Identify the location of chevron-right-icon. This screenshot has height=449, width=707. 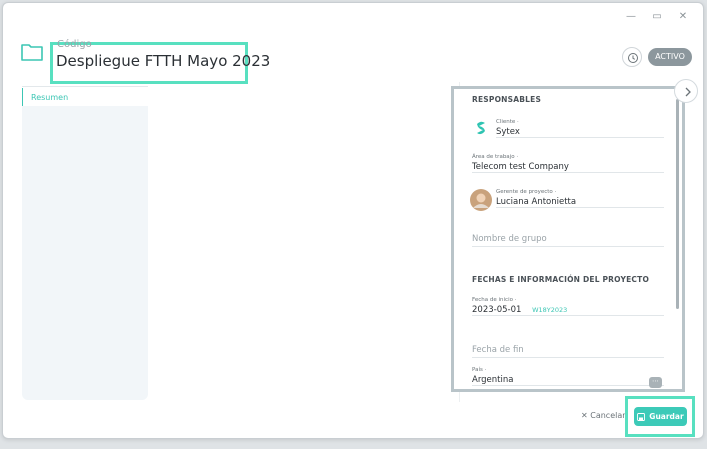
(688, 92).